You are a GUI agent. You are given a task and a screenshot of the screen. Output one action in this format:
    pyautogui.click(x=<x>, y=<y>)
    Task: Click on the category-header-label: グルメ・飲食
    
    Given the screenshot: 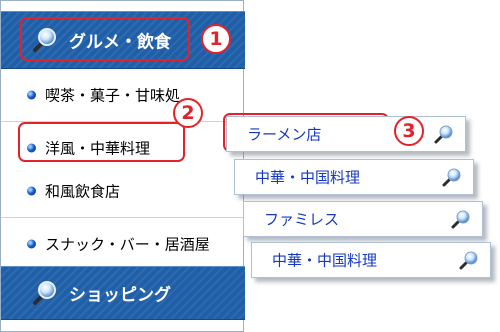 What is the action you would take?
    pyautogui.click(x=120, y=42)
    